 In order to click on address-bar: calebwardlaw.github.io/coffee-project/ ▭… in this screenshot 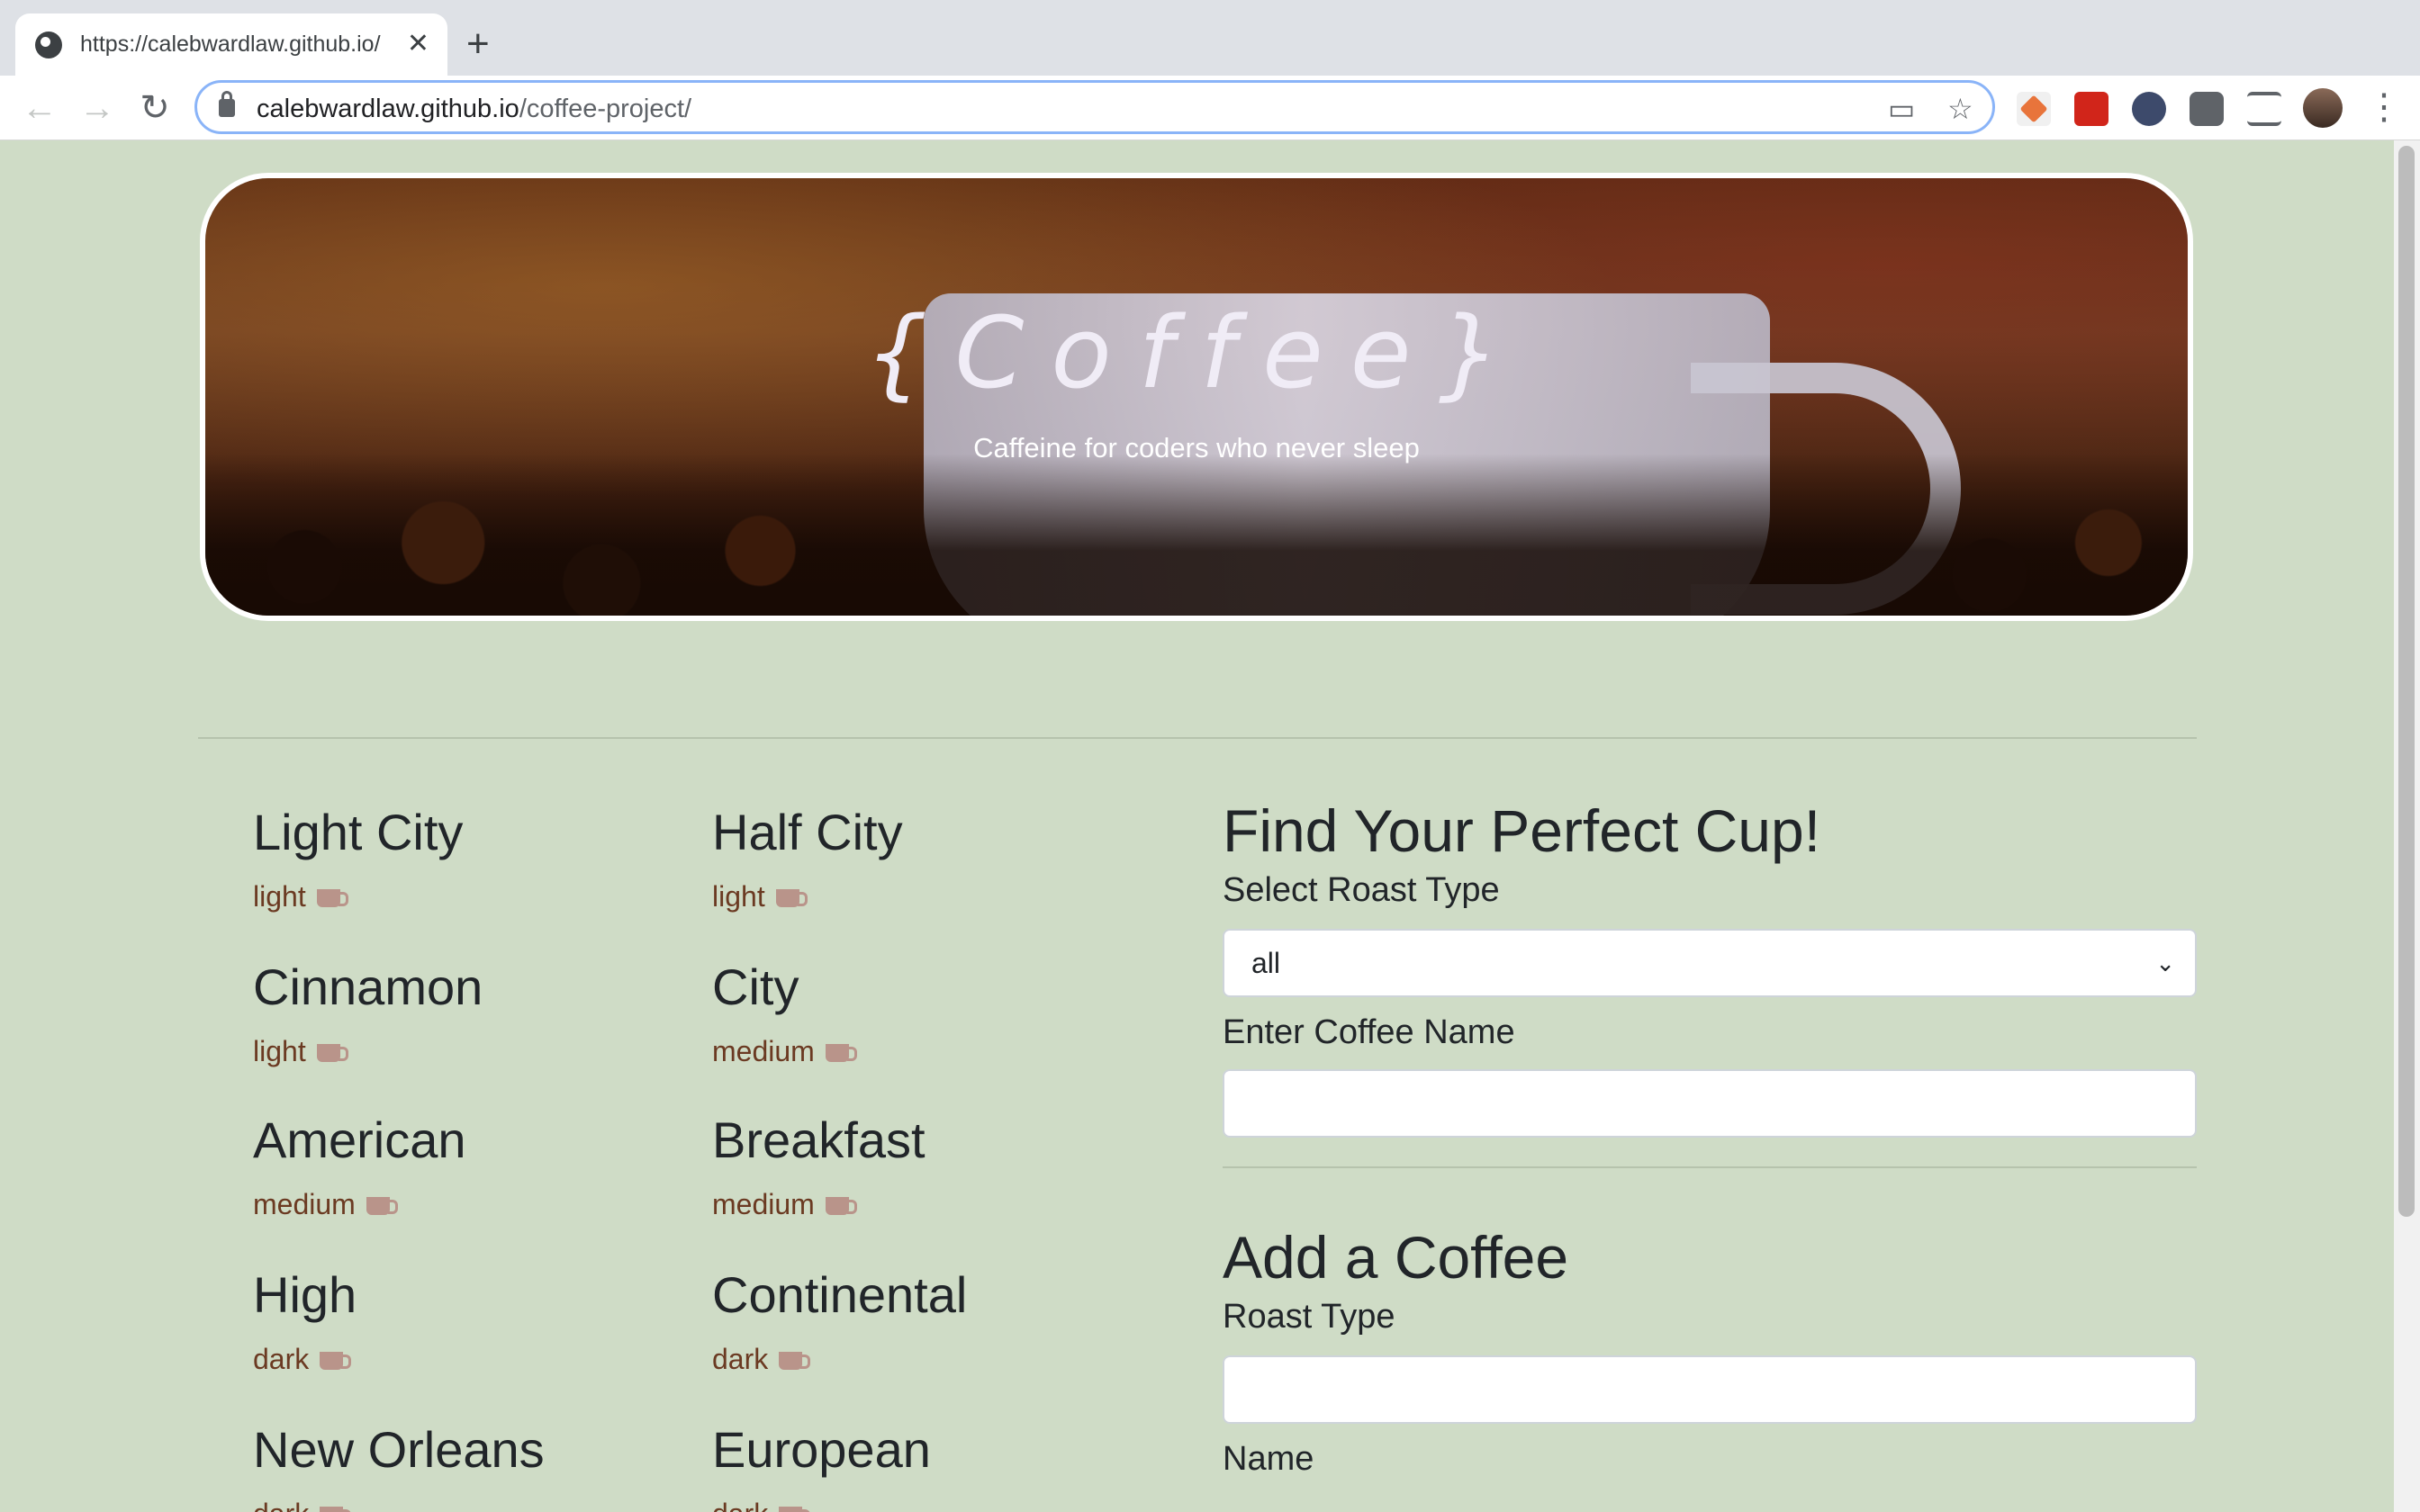, I will do `click(1094, 107)`.